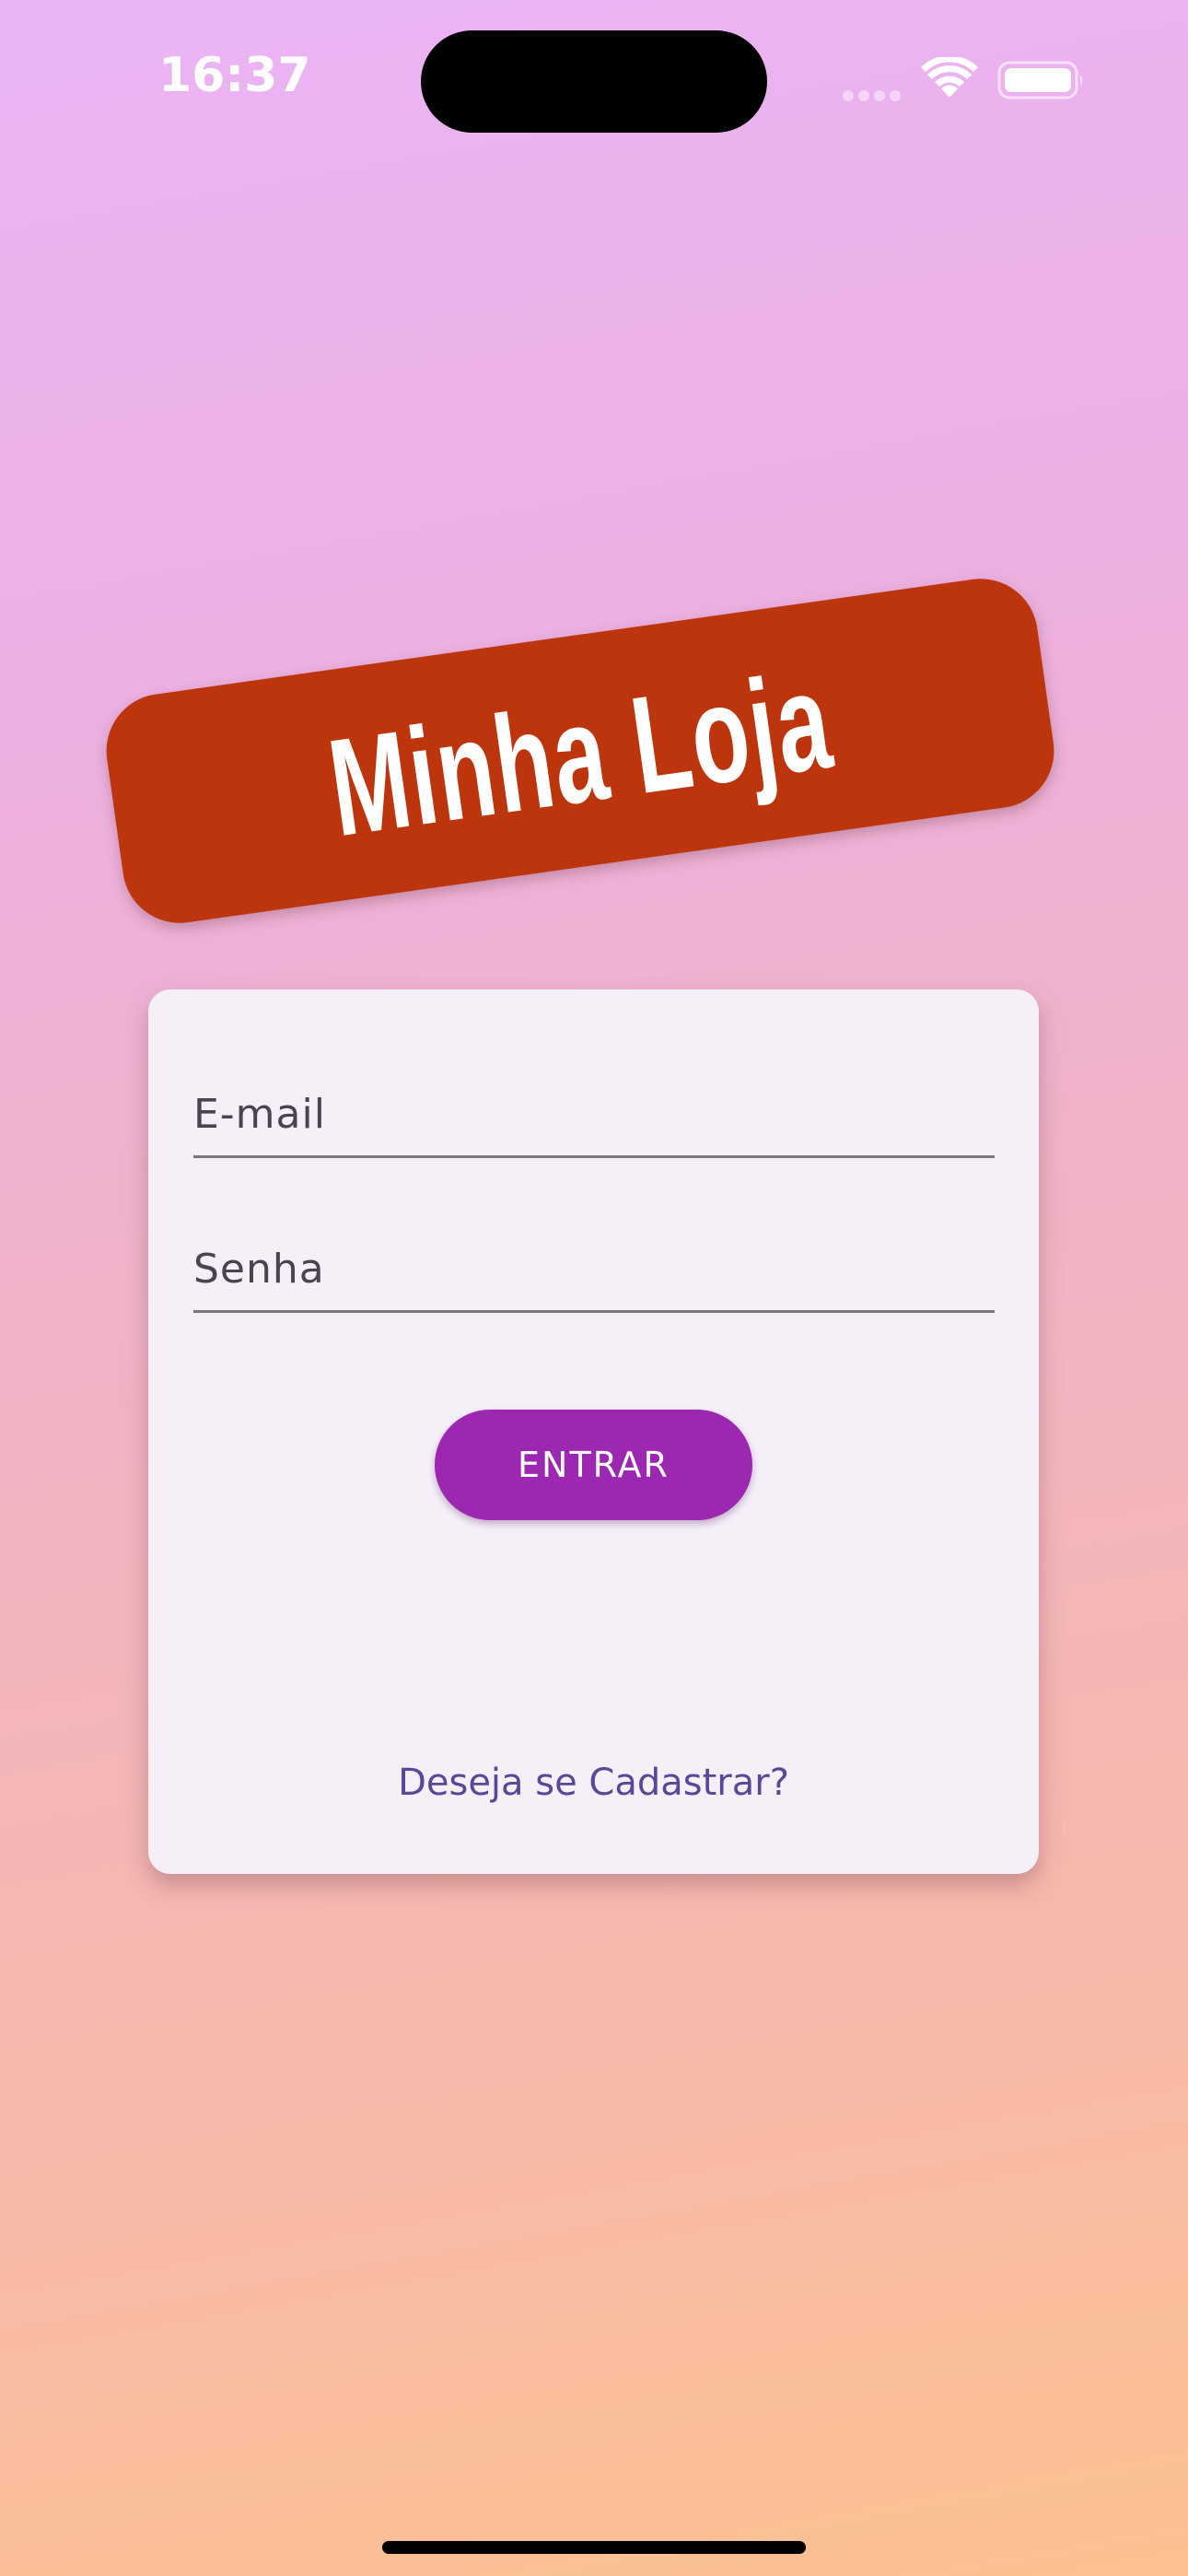 Image resolution: width=1188 pixels, height=2576 pixels. I want to click on cellular-dots-icon, so click(874, 94).